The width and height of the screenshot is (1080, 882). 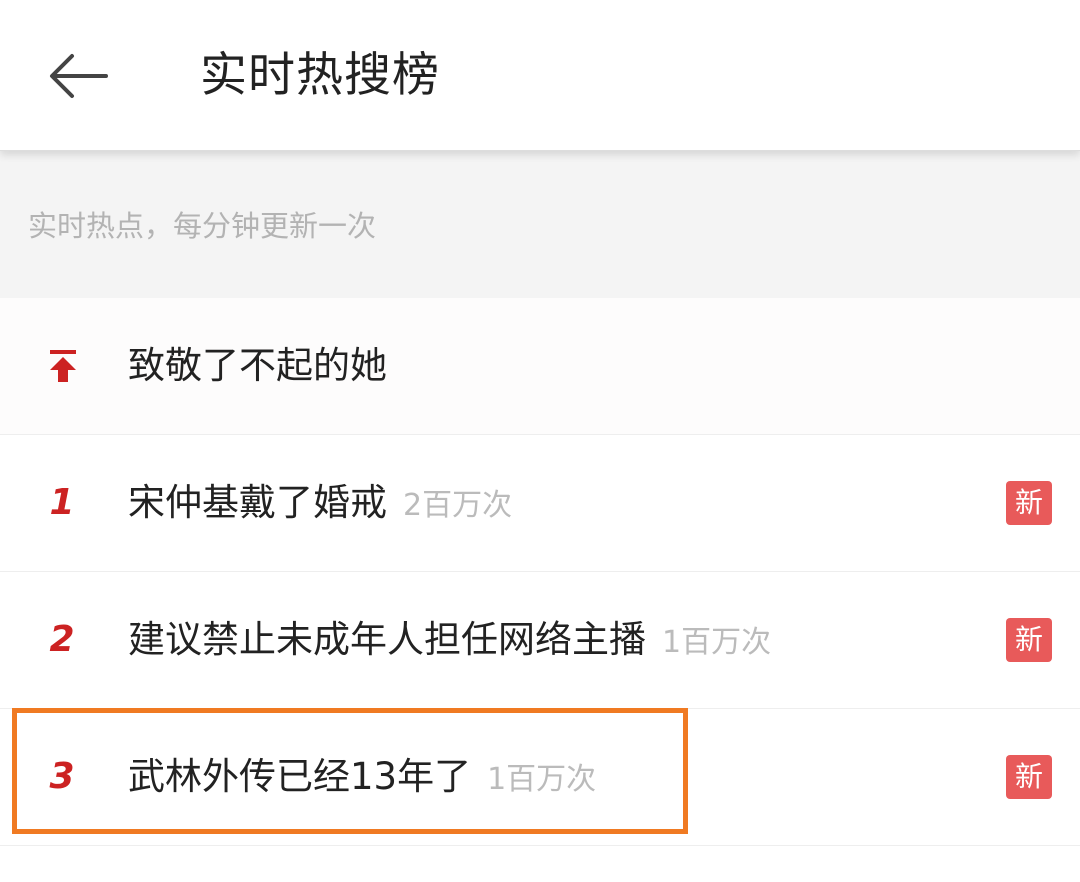 I want to click on topic: 宋仲基戴了婚戒 2百万次, so click(x=320, y=506).